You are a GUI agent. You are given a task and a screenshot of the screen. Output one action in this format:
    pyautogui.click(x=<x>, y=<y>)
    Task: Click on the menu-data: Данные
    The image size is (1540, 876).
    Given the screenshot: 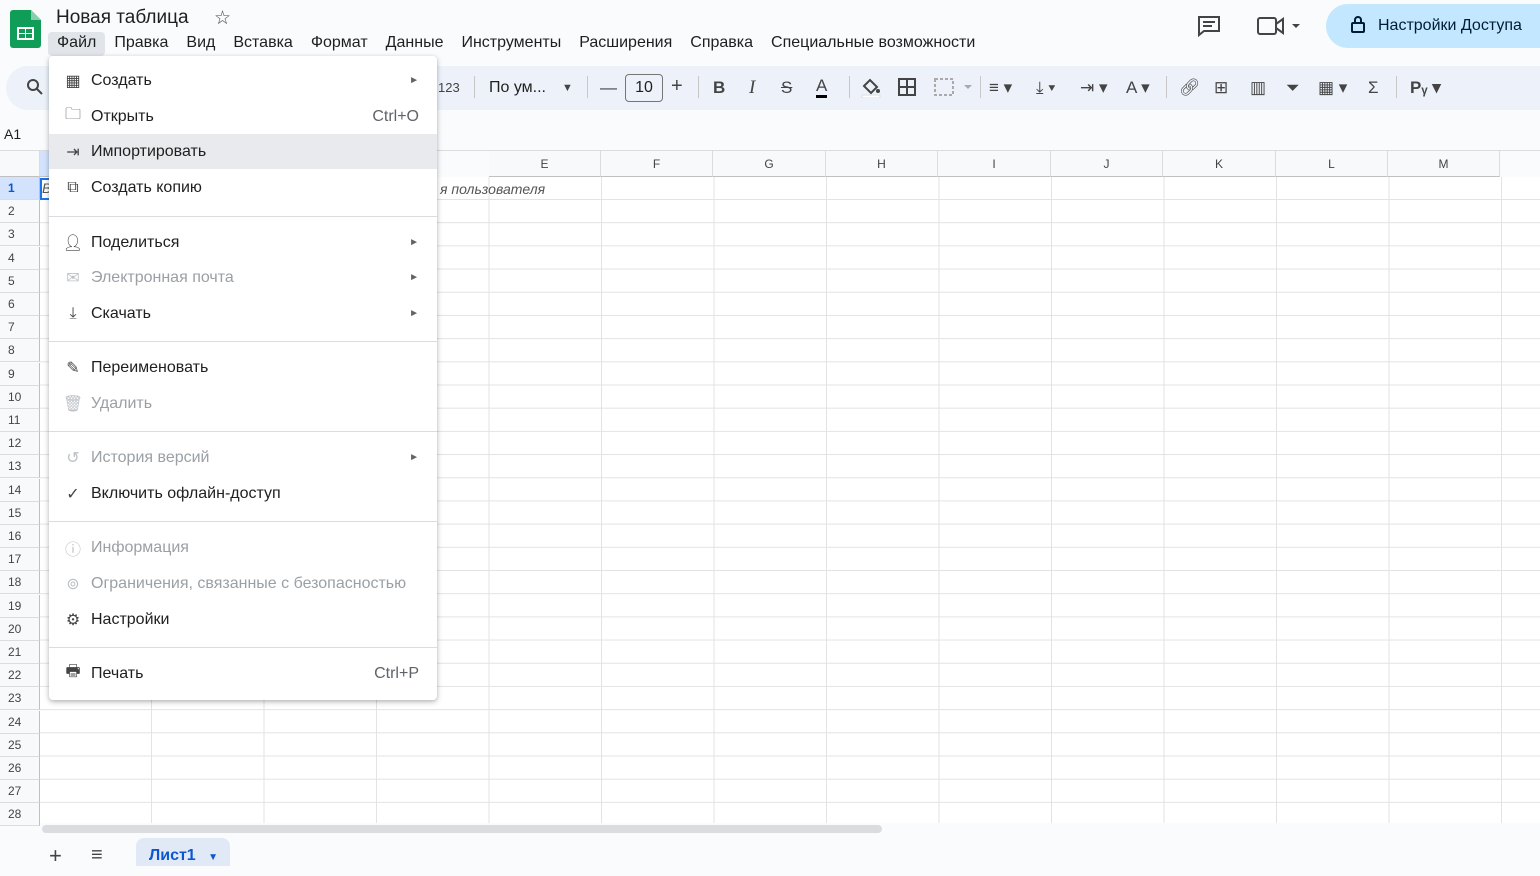 What is the action you would take?
    pyautogui.click(x=415, y=44)
    